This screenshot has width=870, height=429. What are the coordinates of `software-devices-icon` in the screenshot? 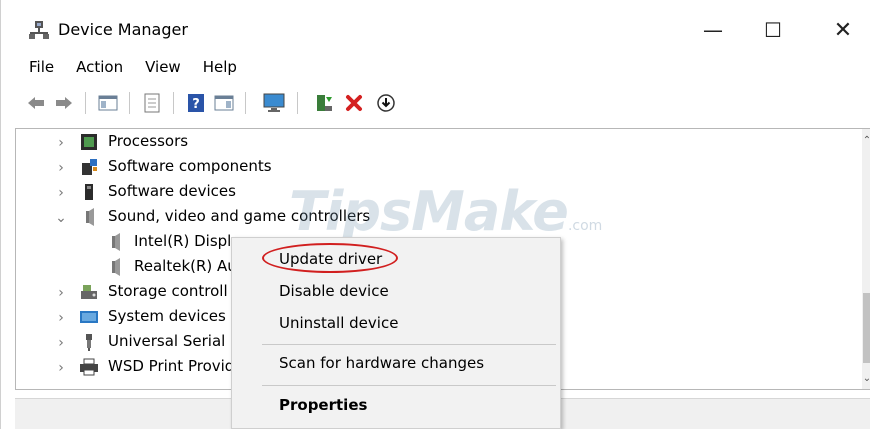 It's located at (89, 192).